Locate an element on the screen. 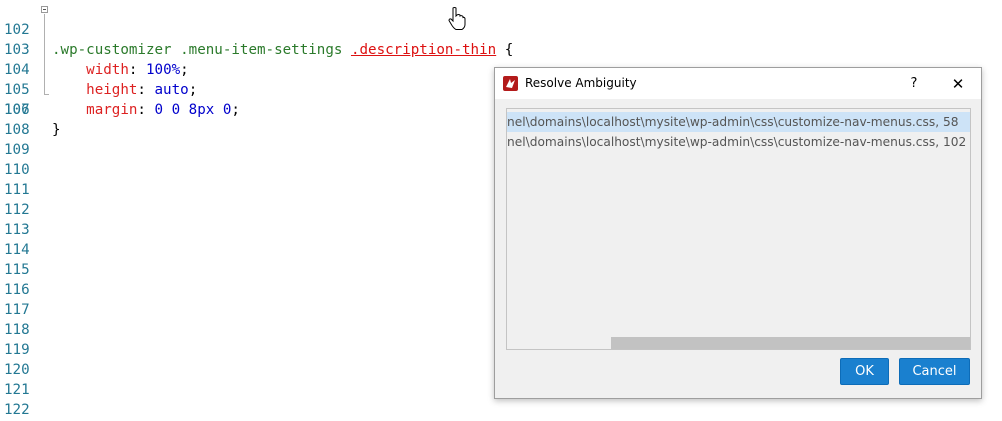  line-number: 117 is located at coordinates (17, 310).